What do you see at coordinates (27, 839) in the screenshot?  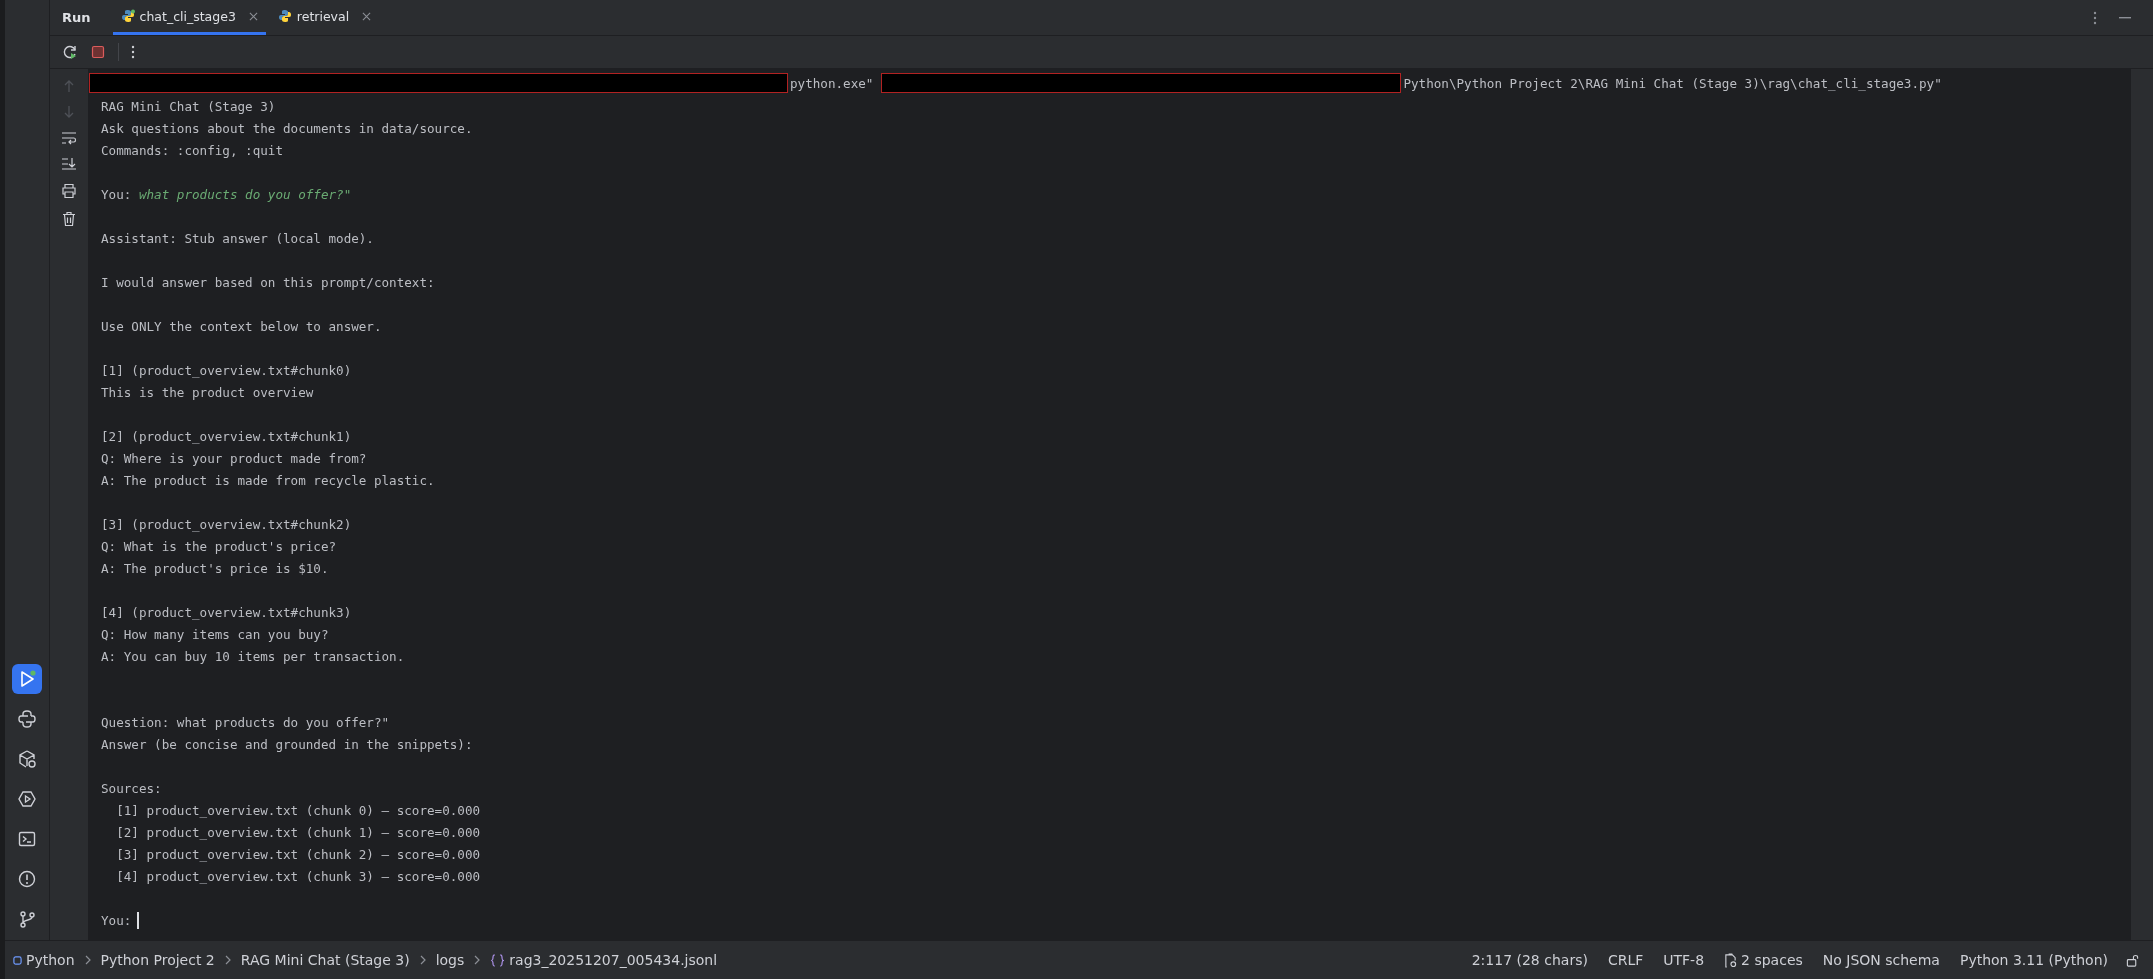 I see `terminal-icon` at bounding box center [27, 839].